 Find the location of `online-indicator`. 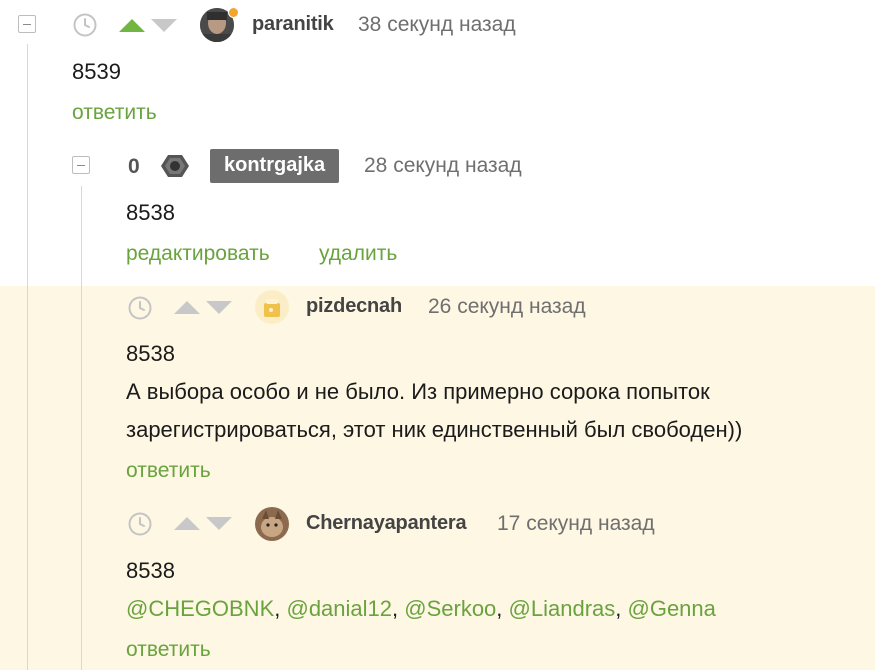

online-indicator is located at coordinates (233, 12).